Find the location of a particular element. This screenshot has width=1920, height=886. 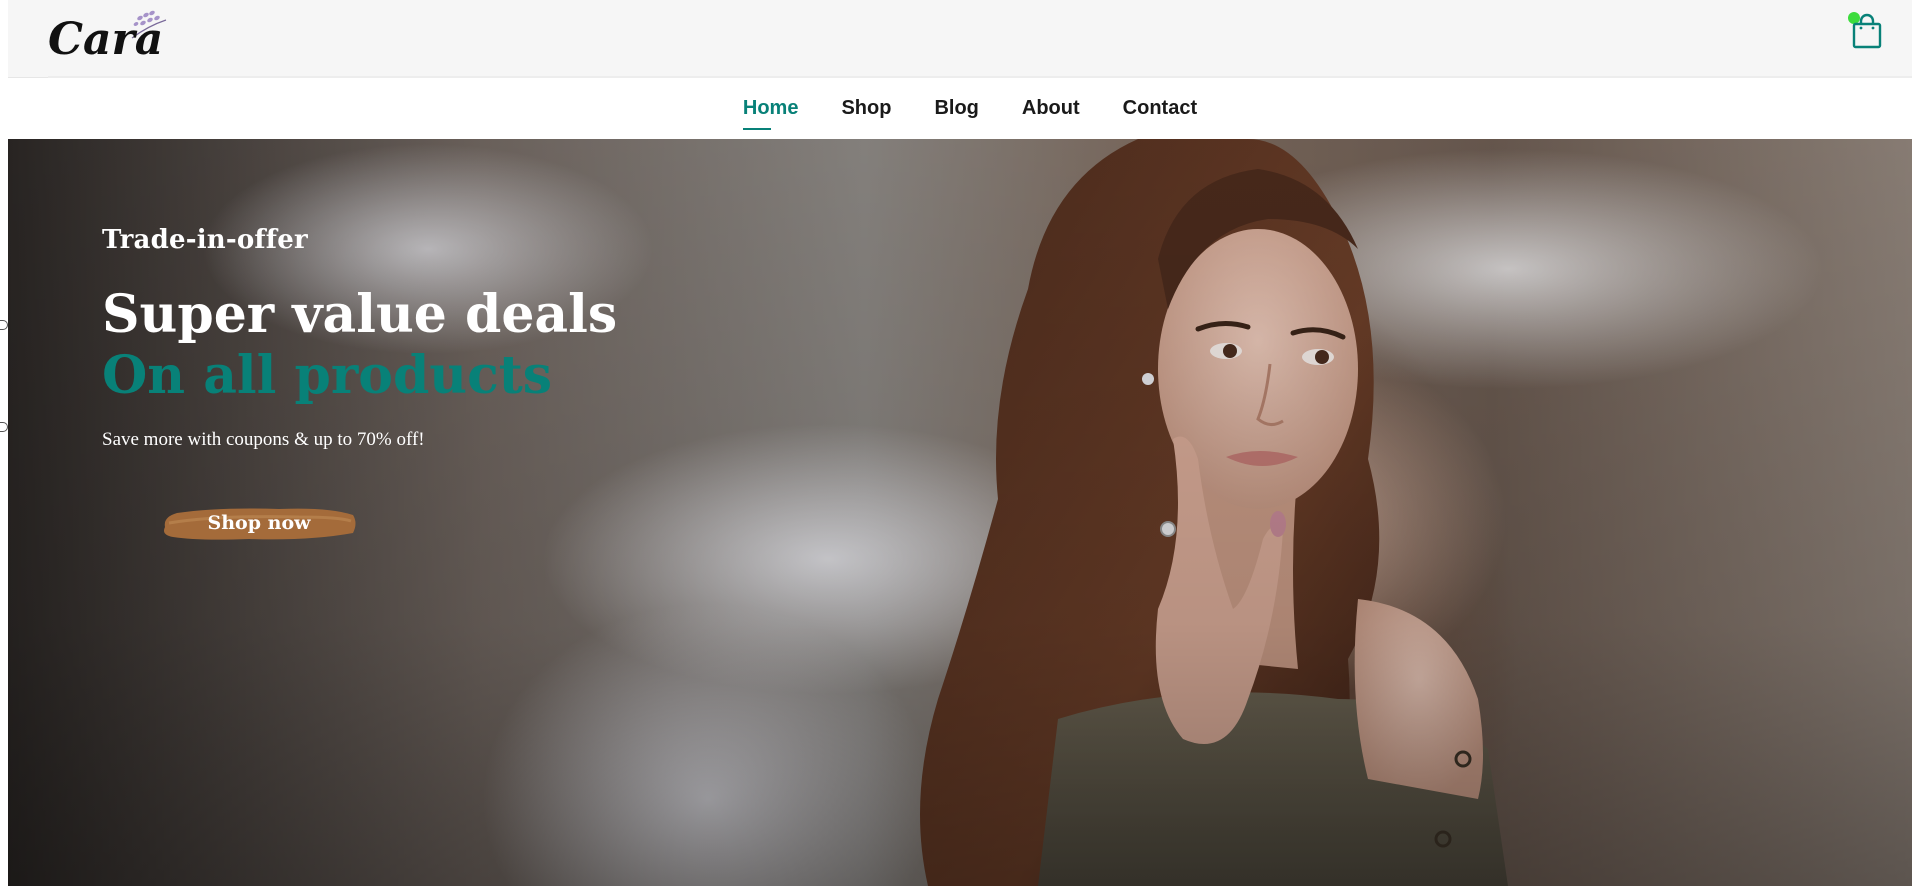

shop-now-label: Shop now is located at coordinates (259, 523).